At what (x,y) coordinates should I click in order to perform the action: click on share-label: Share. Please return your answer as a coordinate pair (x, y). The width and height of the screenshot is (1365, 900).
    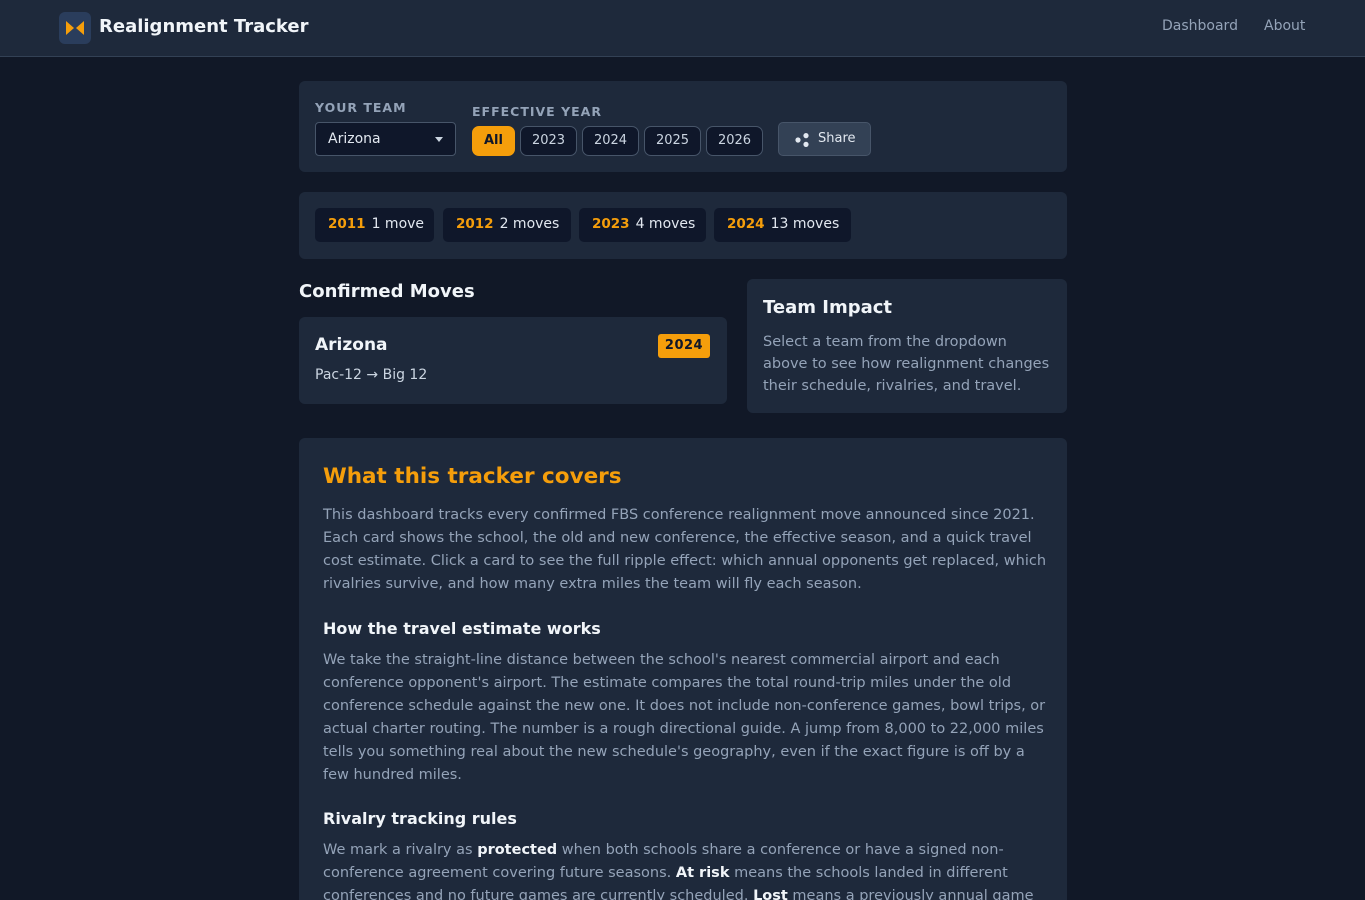
    Looking at the image, I should click on (837, 138).